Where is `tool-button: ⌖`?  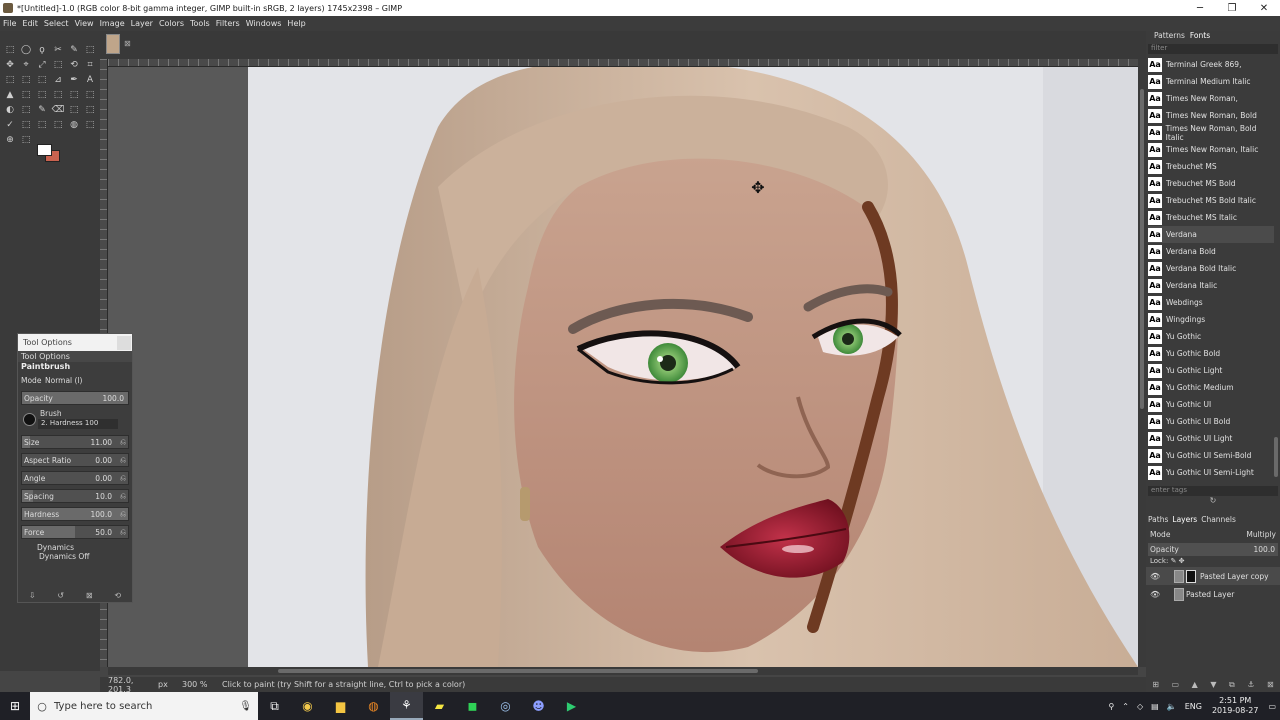 tool-button: ⌖ is located at coordinates (26, 64).